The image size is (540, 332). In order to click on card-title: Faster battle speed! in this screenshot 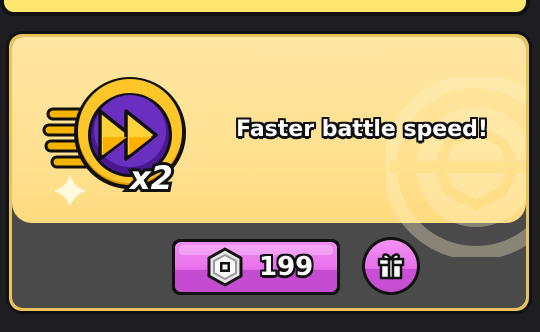, I will do `click(362, 129)`.